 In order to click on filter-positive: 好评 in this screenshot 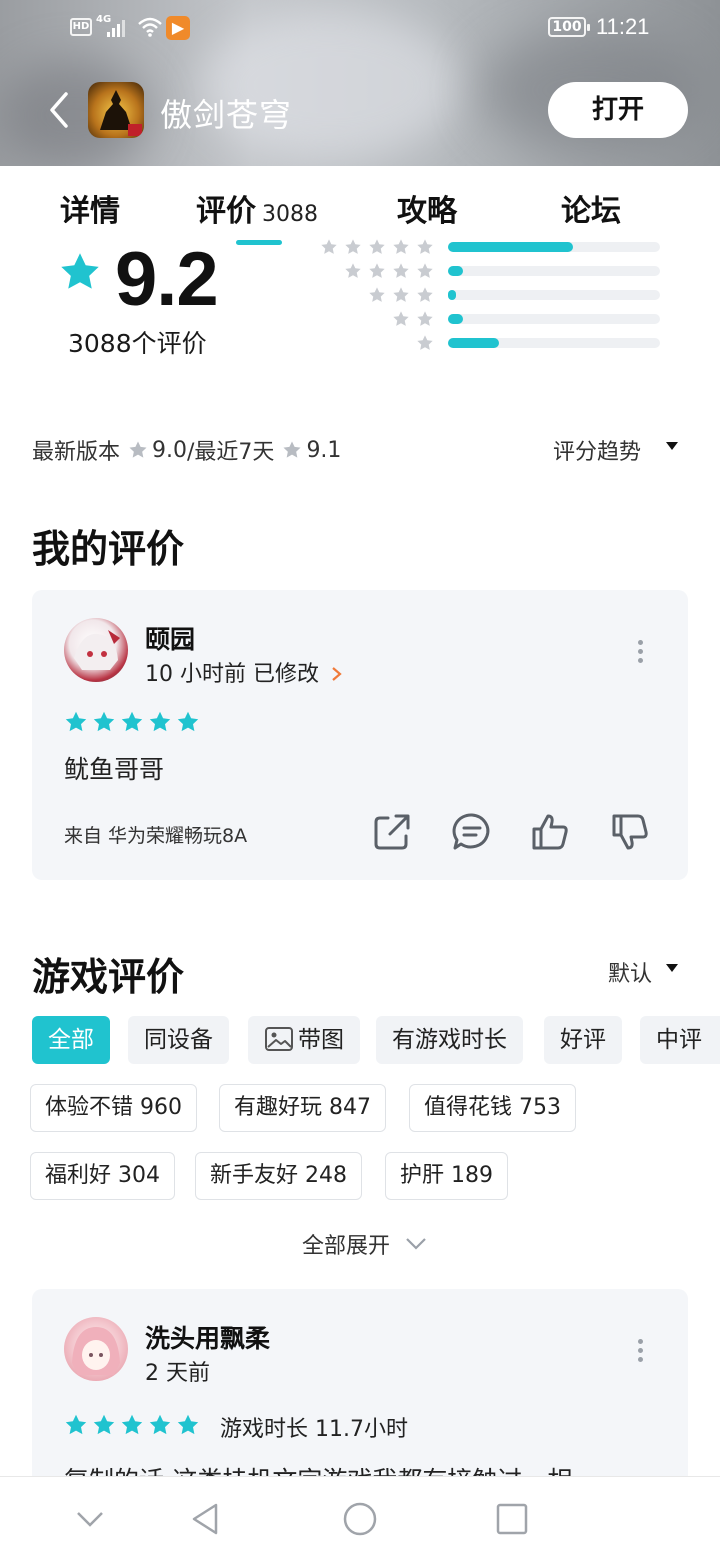, I will do `click(583, 1040)`.